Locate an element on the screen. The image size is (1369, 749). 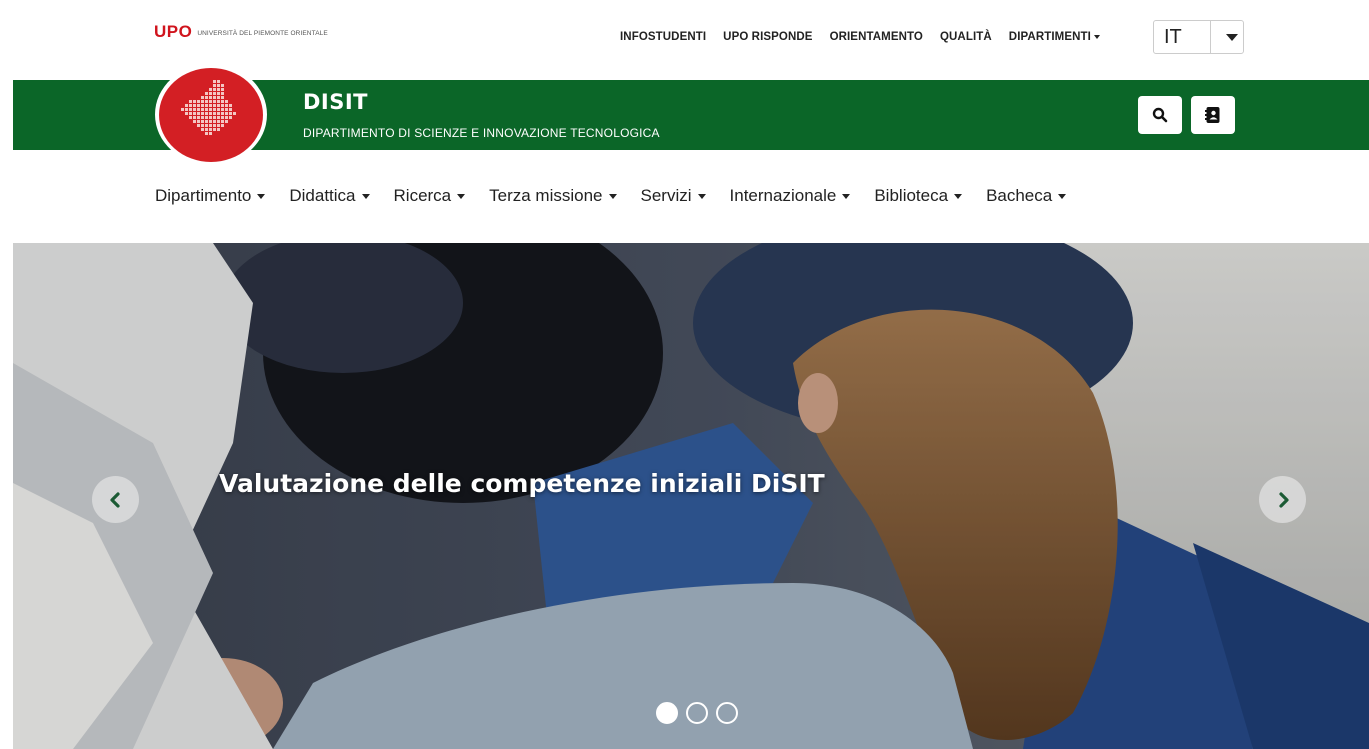
upo-logo-mark: UPO is located at coordinates (173, 31).